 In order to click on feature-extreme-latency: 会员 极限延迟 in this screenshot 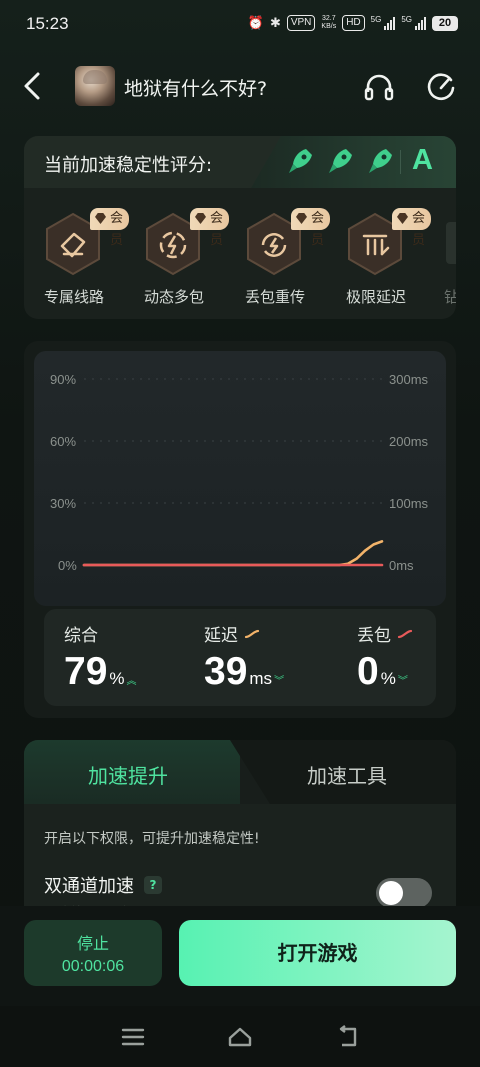, I will do `click(379, 261)`.